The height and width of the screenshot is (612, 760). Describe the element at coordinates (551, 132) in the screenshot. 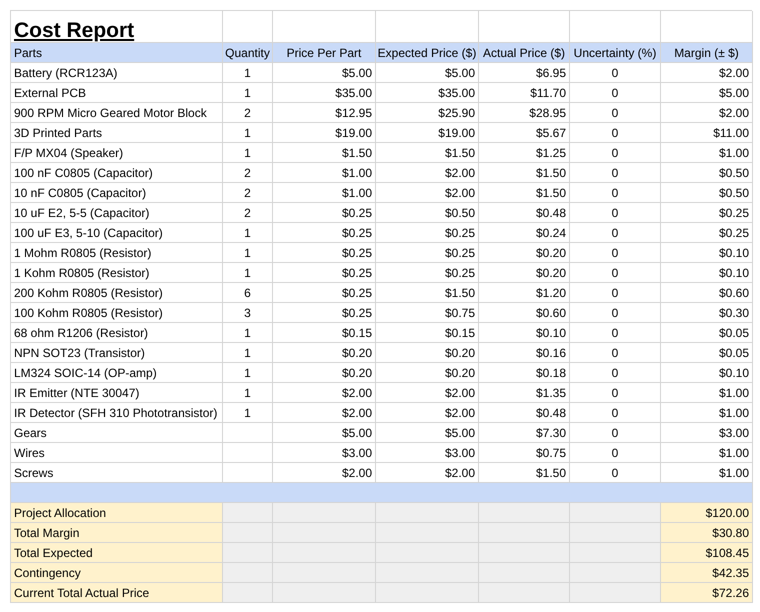

I see `table-cell: $5.67` at that location.